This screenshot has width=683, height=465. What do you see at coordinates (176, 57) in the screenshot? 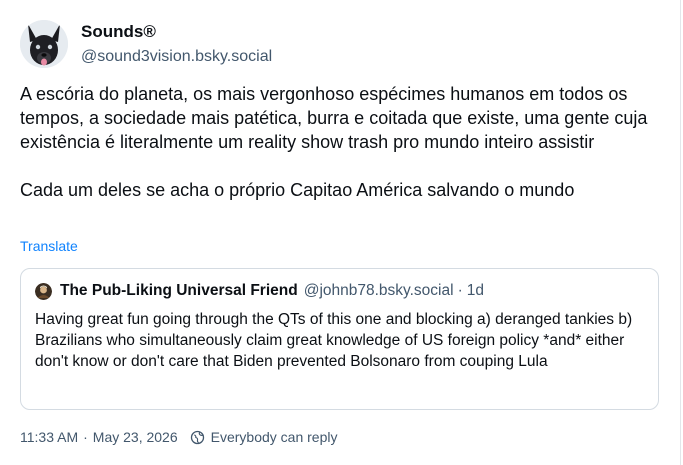
I see `author-handle: @sound3vision.bsky.social` at bounding box center [176, 57].